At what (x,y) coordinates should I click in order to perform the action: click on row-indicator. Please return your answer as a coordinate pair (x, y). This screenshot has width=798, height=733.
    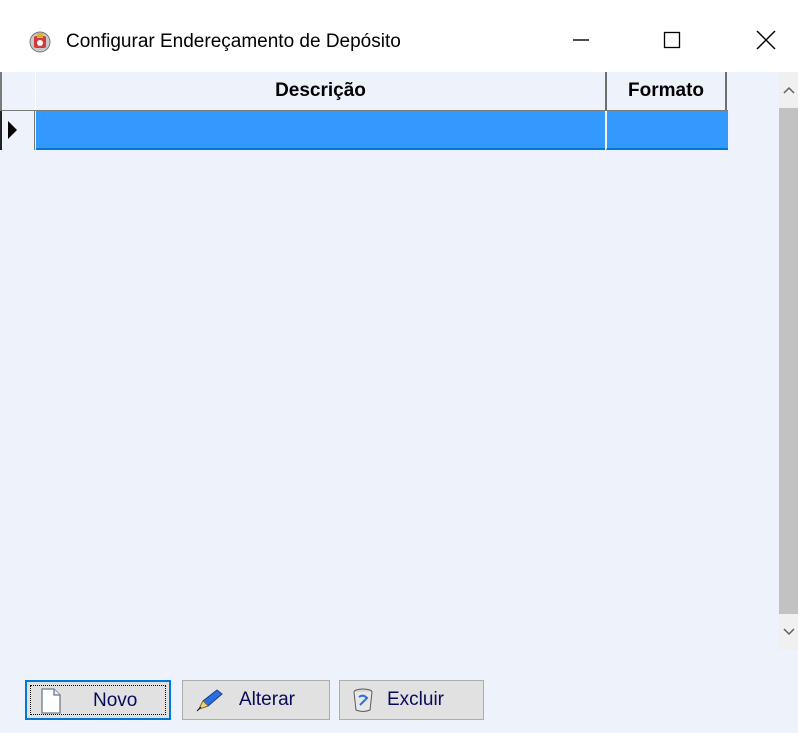
    Looking at the image, I should click on (17, 130).